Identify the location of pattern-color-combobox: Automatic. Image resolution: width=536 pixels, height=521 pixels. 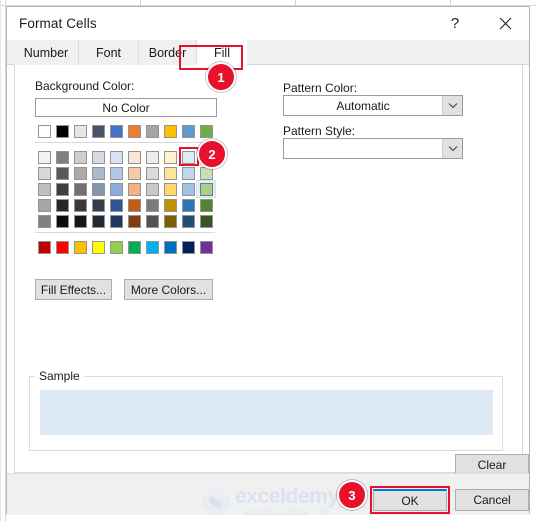
(373, 105).